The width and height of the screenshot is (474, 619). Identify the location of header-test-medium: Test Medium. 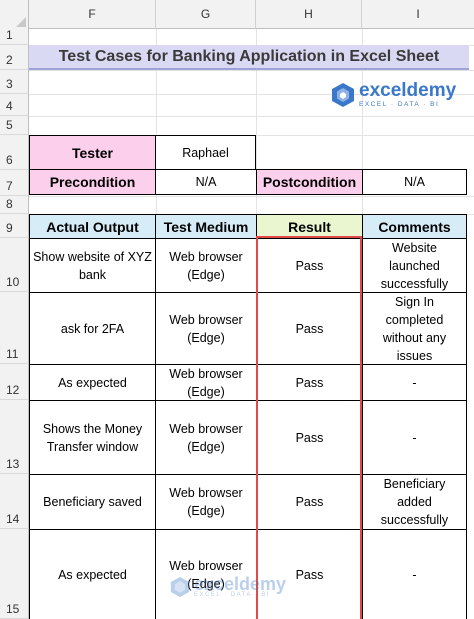
(206, 226).